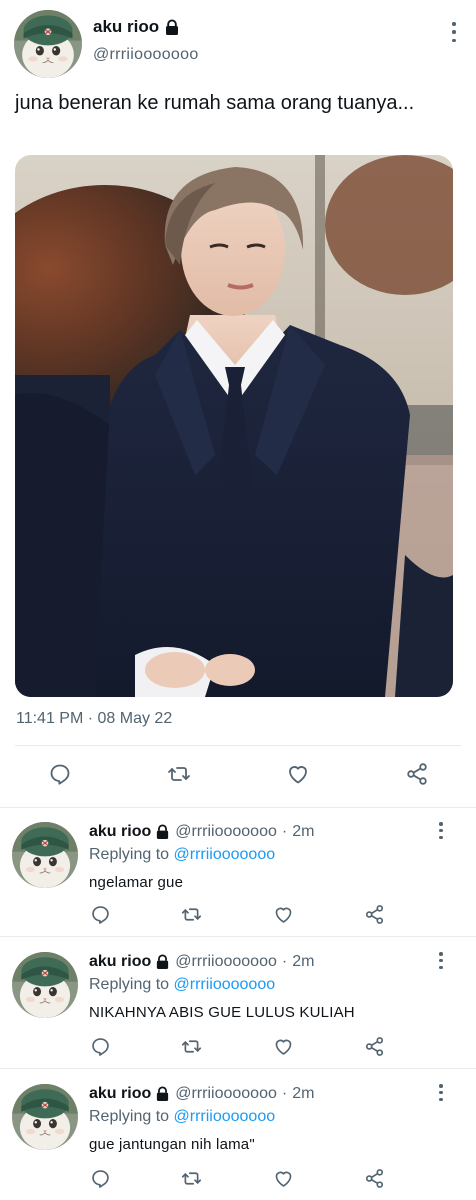 The height and width of the screenshot is (1200, 476). Describe the element at coordinates (94, 719) in the screenshot. I see `tweet-timestamp: 11:41 PM · 08 May 22` at that location.